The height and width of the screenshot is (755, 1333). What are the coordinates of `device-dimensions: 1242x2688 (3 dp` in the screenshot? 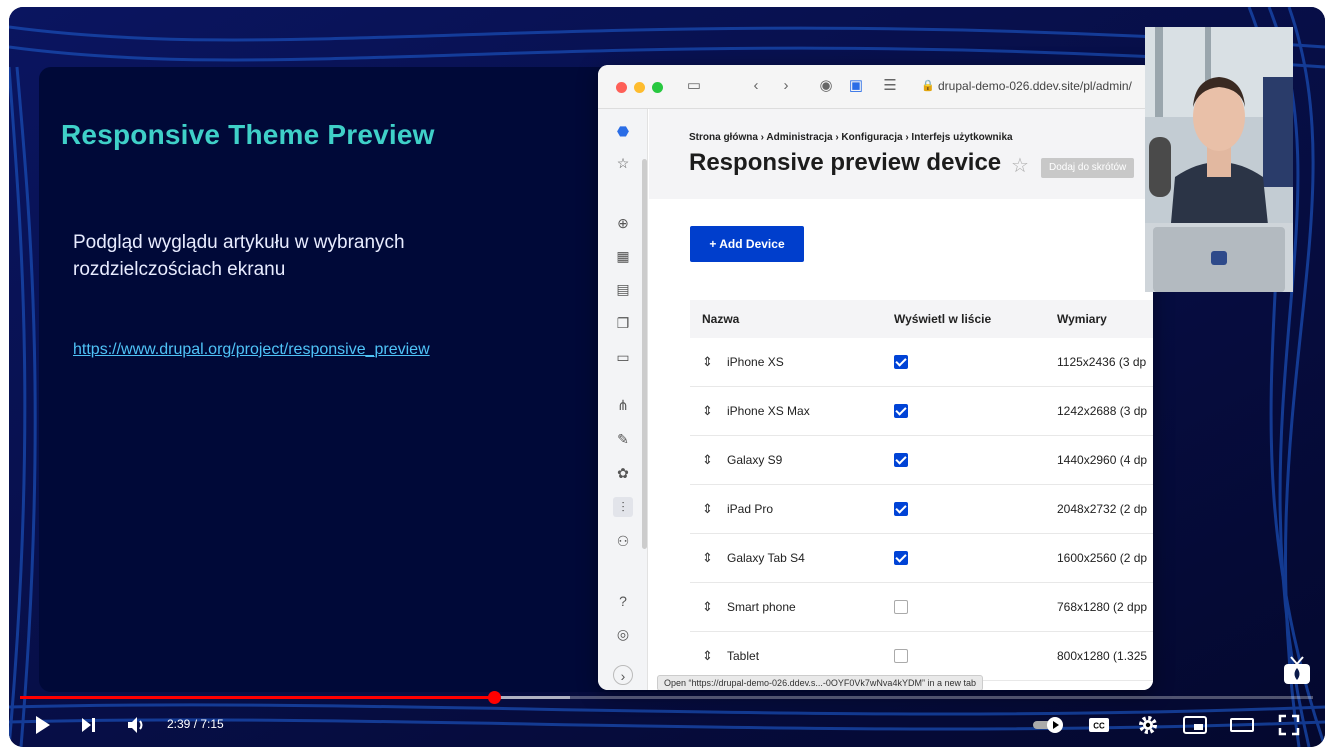 It's located at (1102, 411).